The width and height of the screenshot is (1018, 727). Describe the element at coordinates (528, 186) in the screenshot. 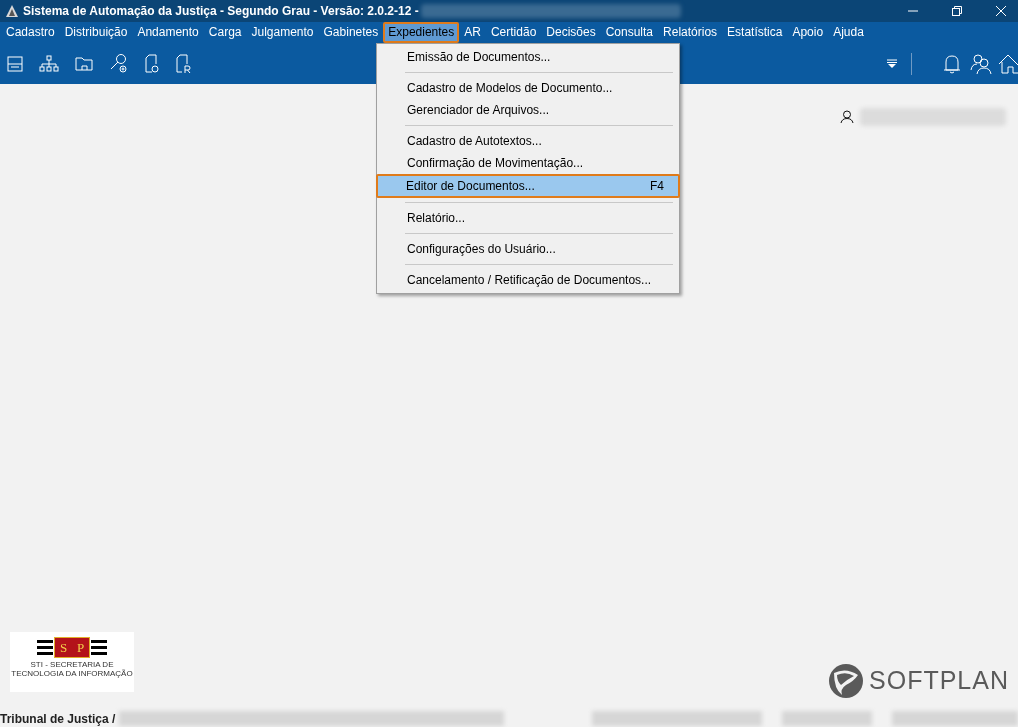

I see `menu-option: Editor de Documentos... F4` at that location.